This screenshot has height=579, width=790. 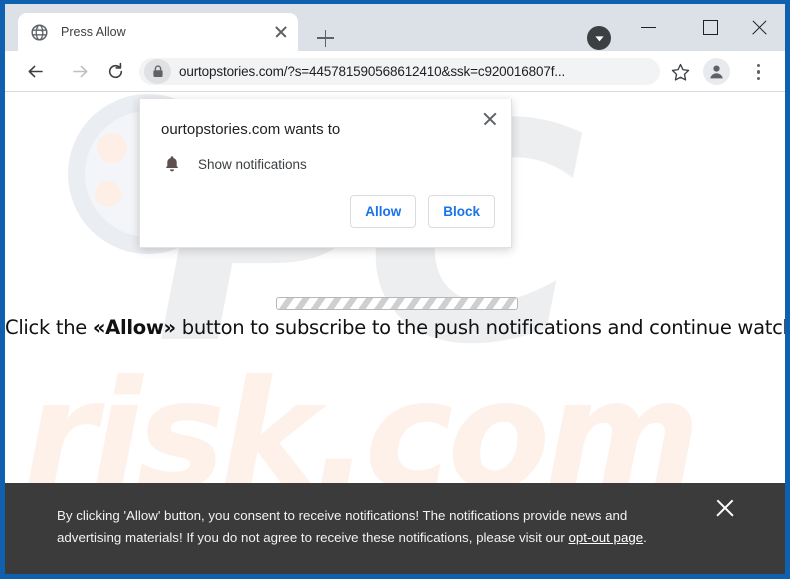 I want to click on permission-dialog-close-icon, so click(x=490, y=119).